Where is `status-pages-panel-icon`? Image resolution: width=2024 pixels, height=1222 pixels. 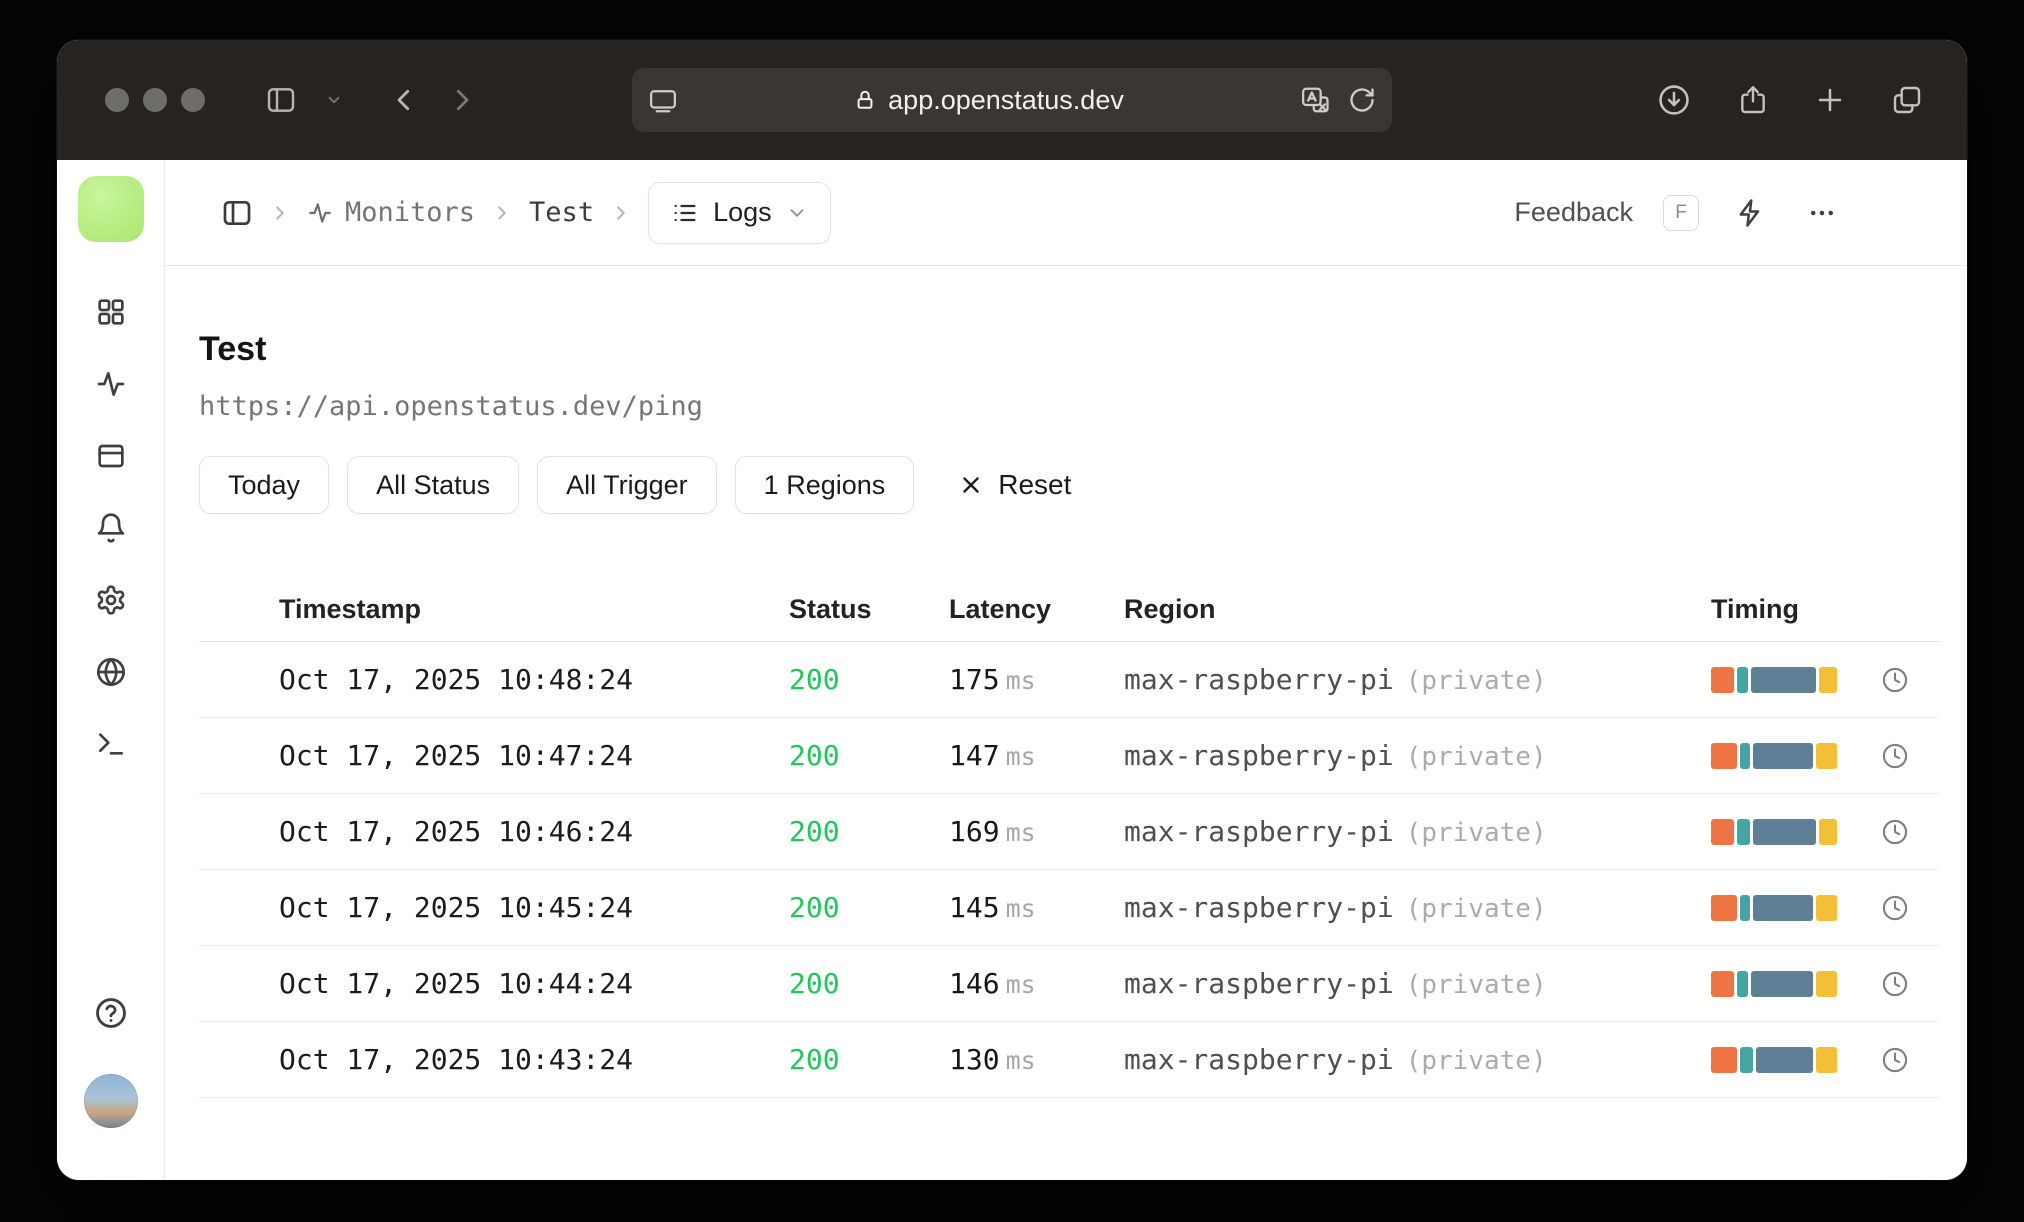 status-pages-panel-icon is located at coordinates (111, 456).